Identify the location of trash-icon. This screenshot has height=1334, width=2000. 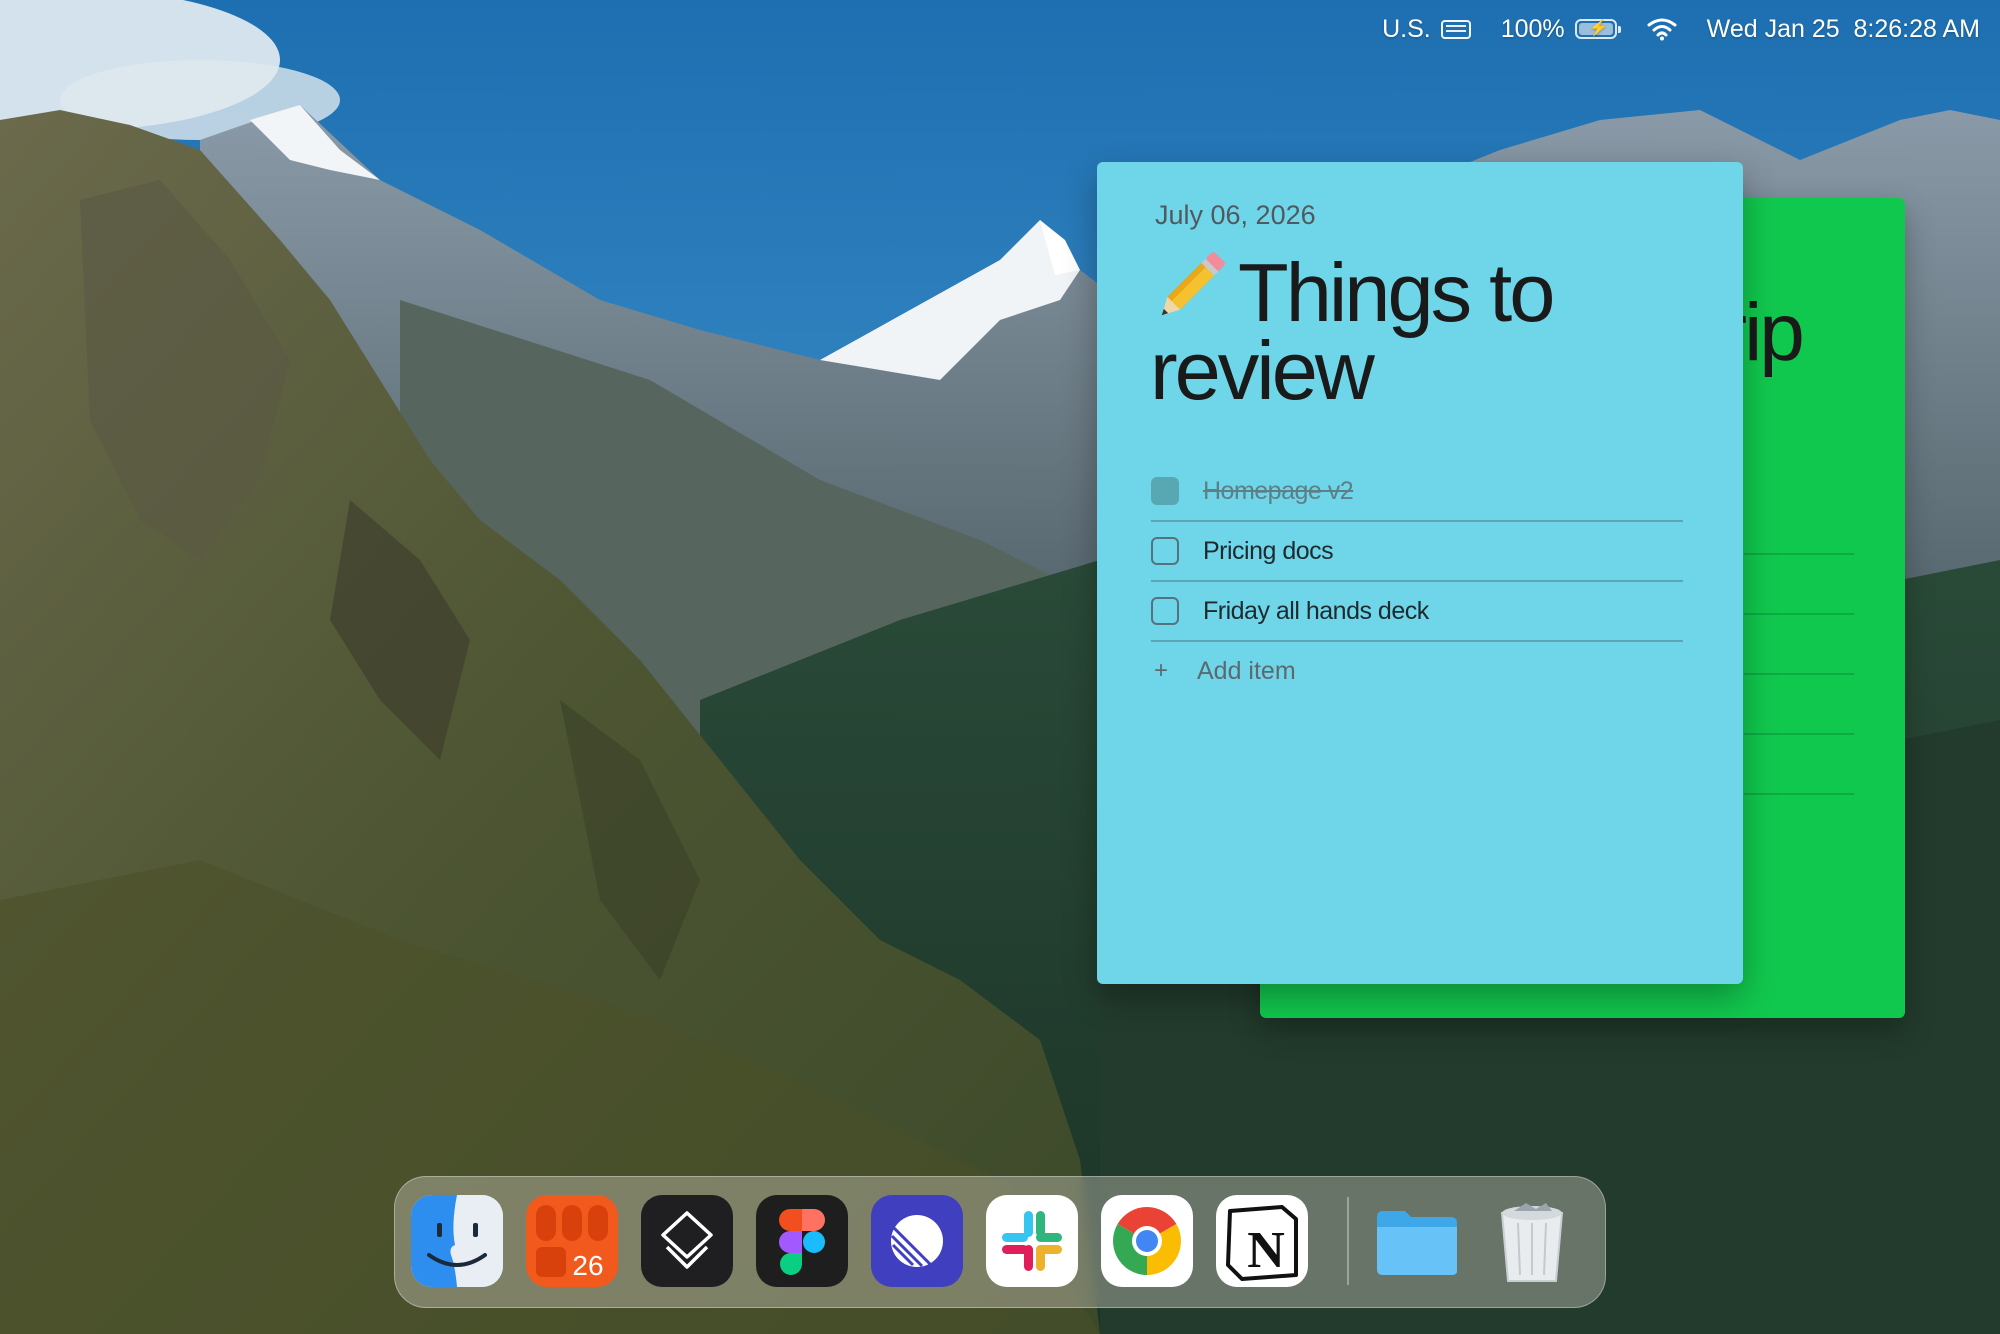
(1532, 1241).